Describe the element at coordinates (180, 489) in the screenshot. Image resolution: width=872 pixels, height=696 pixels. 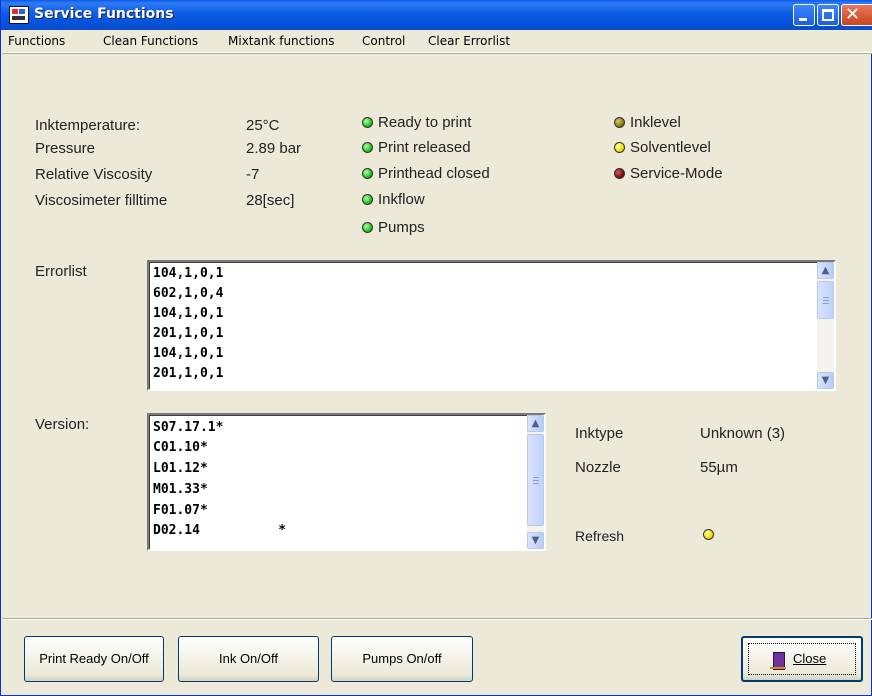
I see `version-line: M01.33*` at that location.